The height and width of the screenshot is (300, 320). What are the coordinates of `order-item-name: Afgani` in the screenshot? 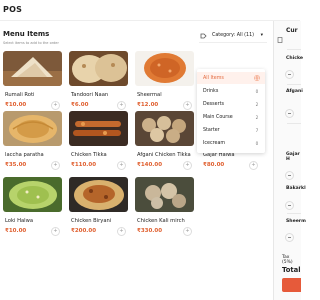 It's located at (294, 91).